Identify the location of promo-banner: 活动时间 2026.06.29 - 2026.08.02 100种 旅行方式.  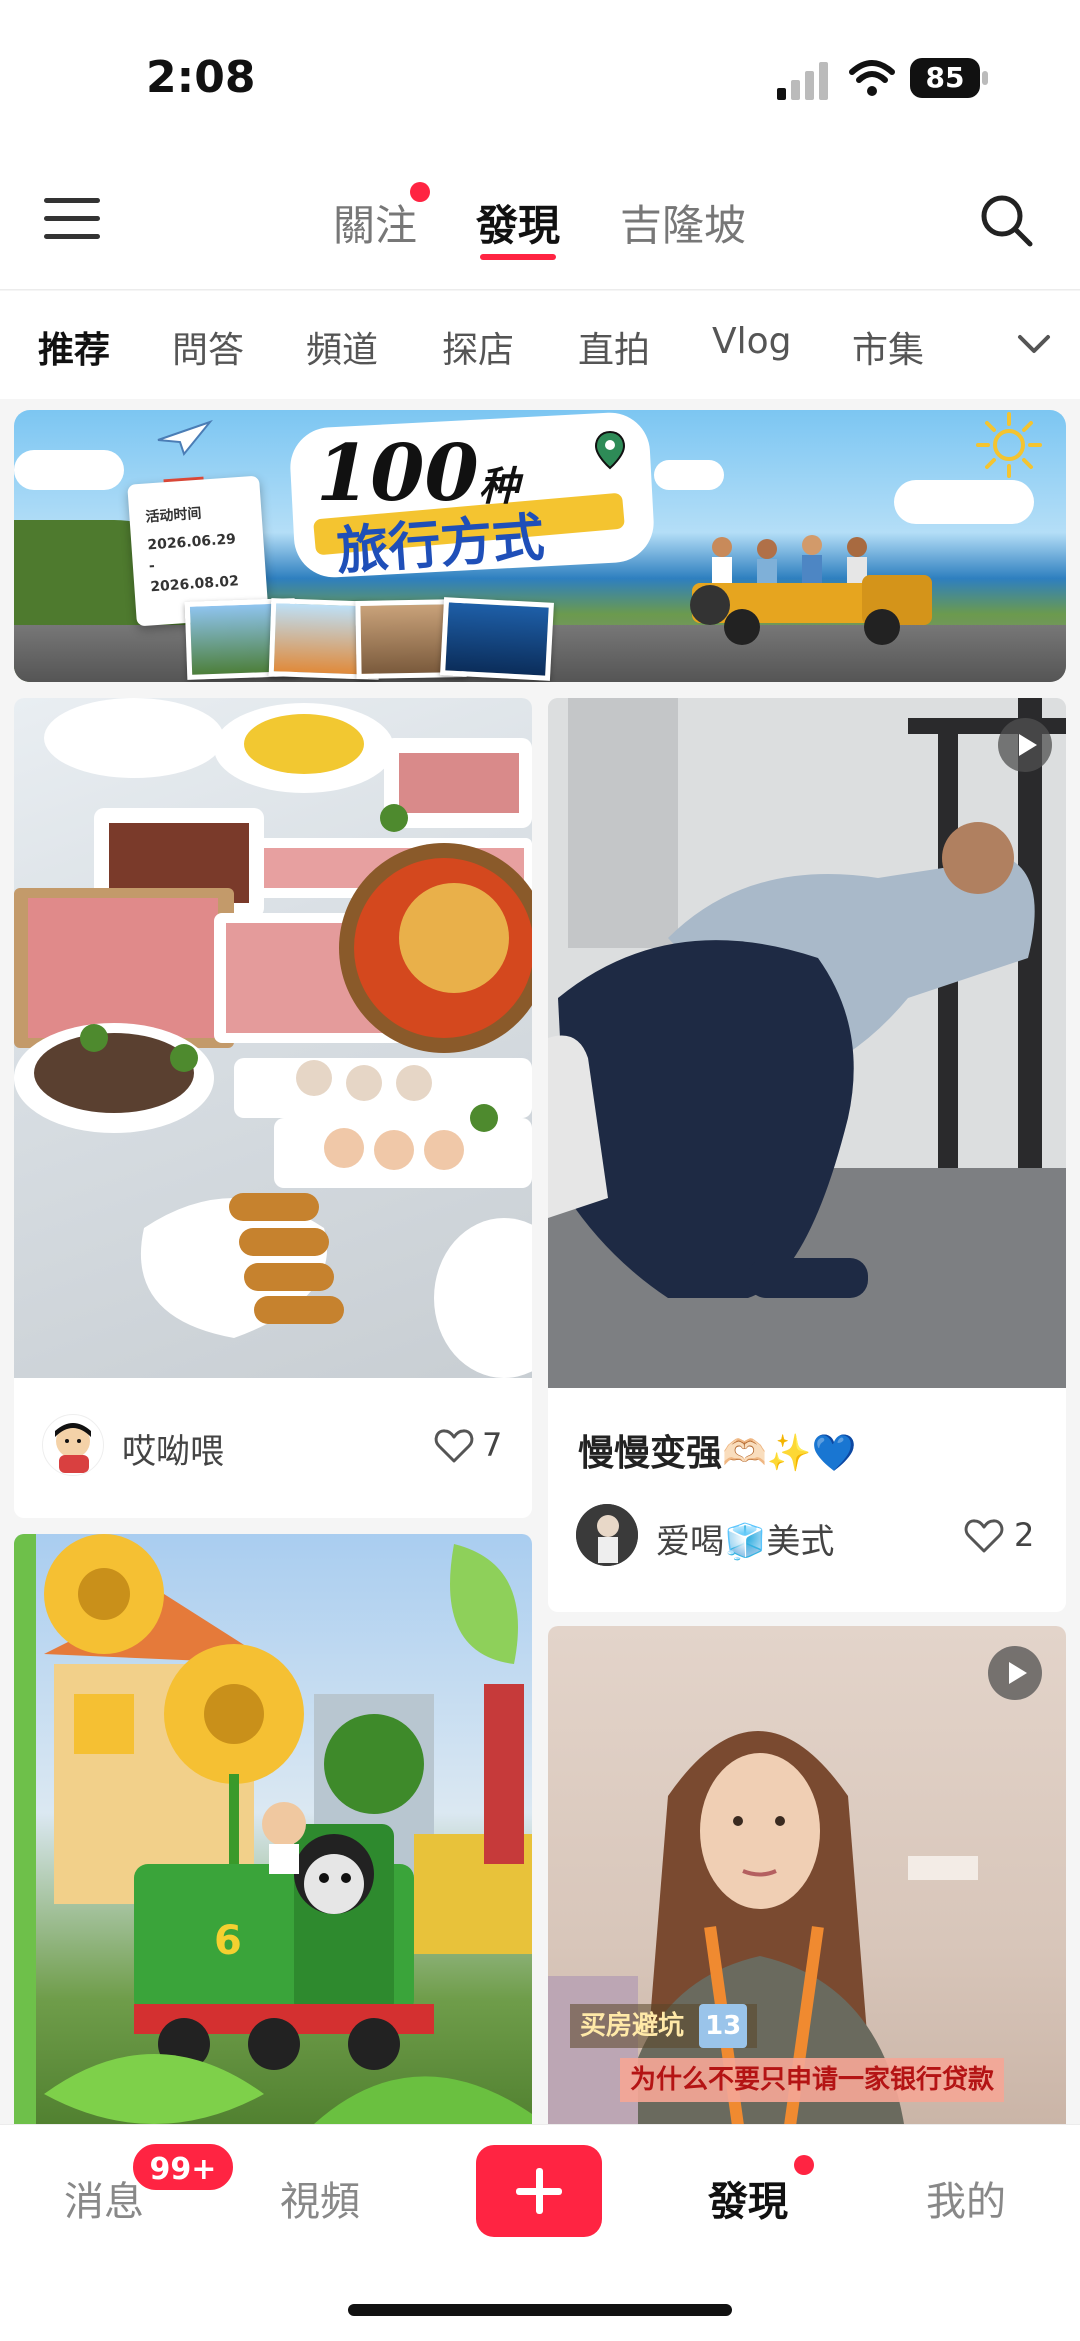
(540, 546).